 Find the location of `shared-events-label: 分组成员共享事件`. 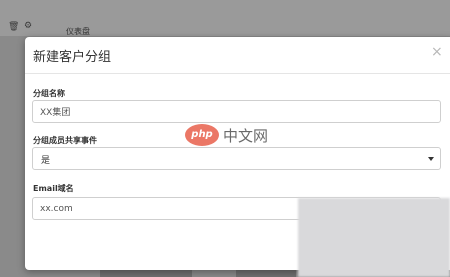

shared-events-label: 分组成员共享事件 is located at coordinates (65, 140).